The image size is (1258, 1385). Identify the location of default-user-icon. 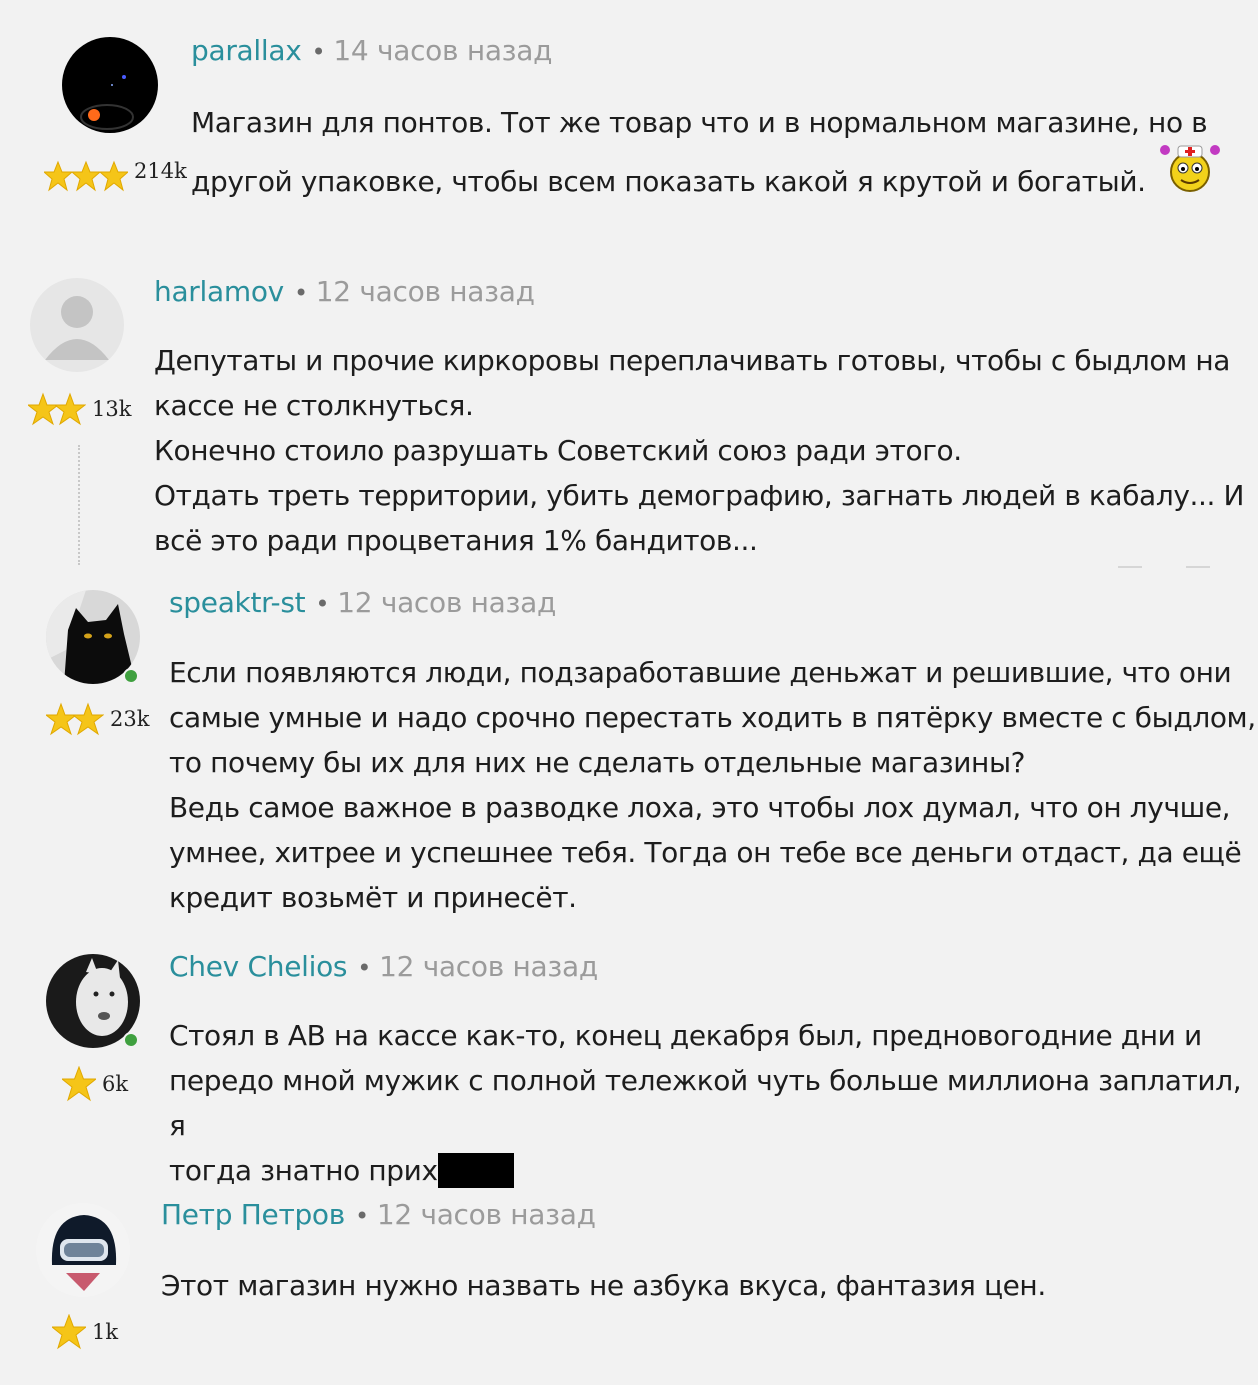
(77, 325).